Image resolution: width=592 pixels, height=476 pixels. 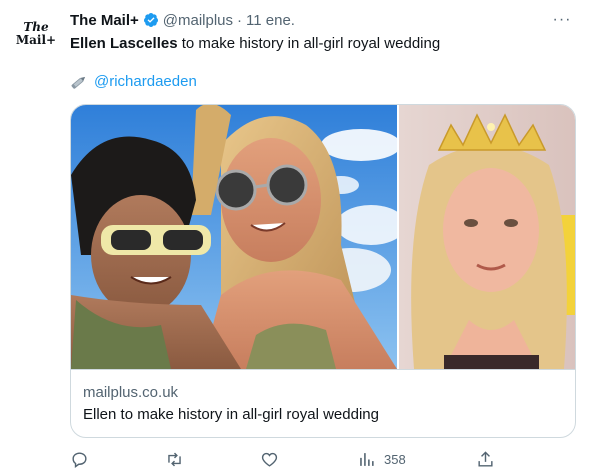 I want to click on verified-badge-icon, so click(x=151, y=20).